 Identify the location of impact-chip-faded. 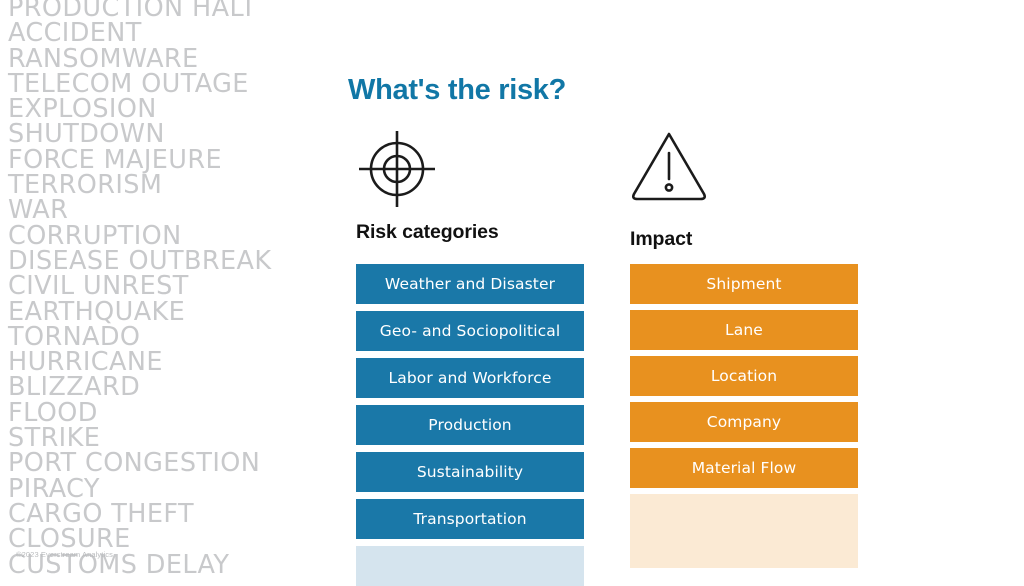
(744, 531).